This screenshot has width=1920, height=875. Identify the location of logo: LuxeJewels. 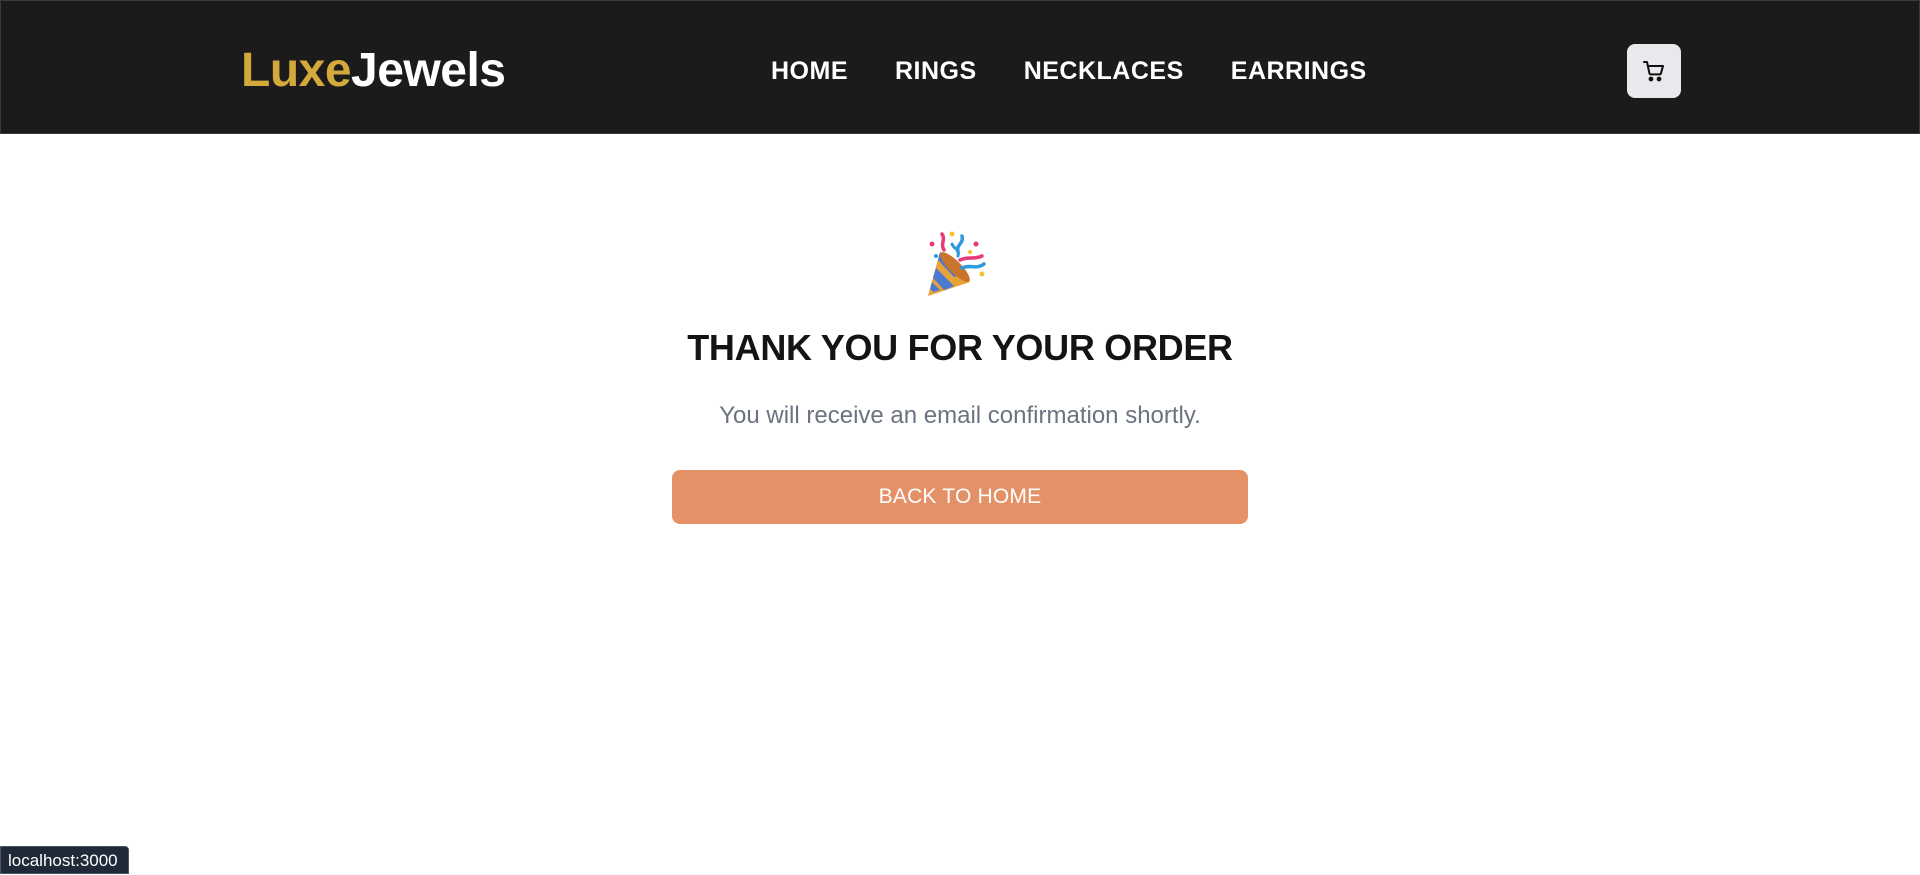
(373, 71).